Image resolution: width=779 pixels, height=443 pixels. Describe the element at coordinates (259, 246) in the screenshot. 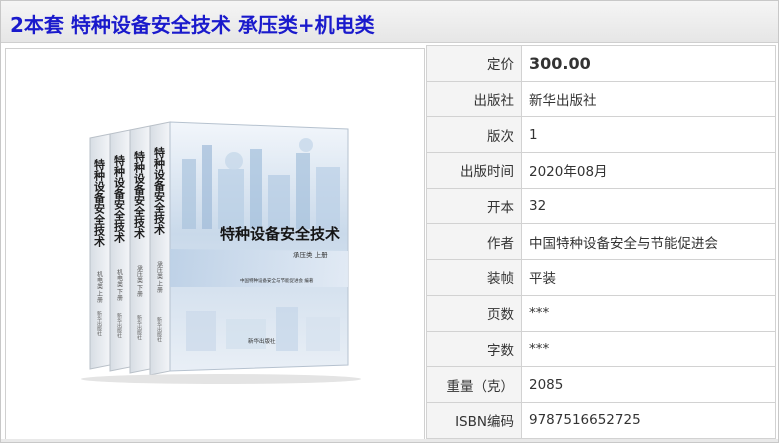

I see `front-cover: 特种设备安全技术 承压类 上册 中国特种设备安全与节能促进会 编著 新华出版社` at that location.